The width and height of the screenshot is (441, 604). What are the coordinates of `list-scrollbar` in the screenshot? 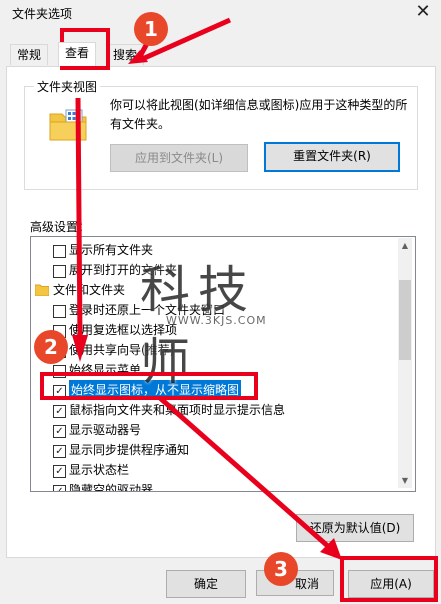 It's located at (405, 363).